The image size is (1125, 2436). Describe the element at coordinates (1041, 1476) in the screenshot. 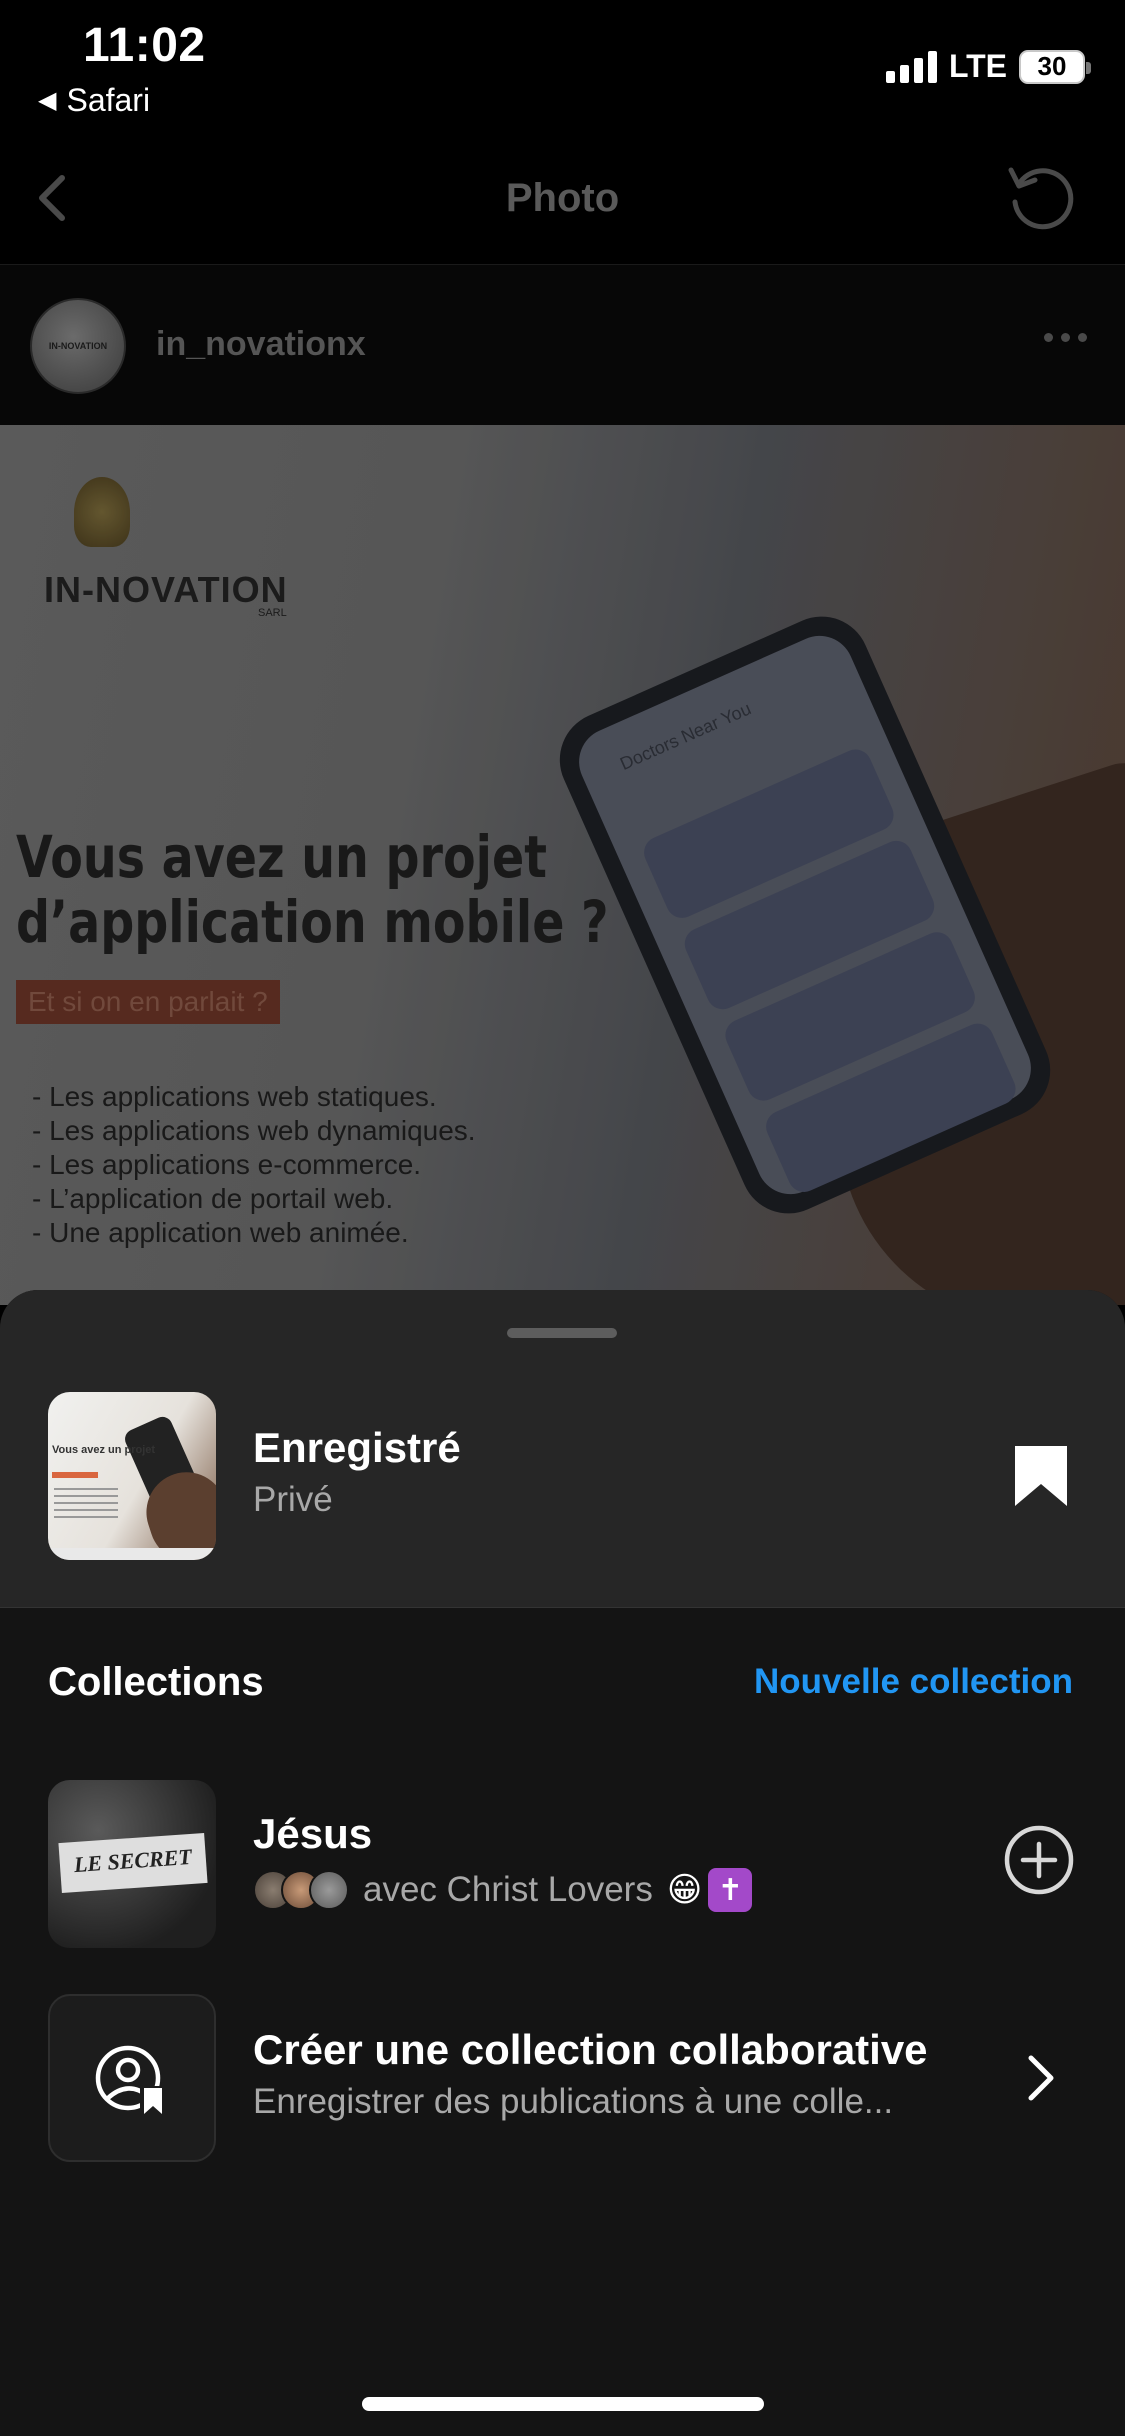

I see `bookmark-filled-icon` at that location.